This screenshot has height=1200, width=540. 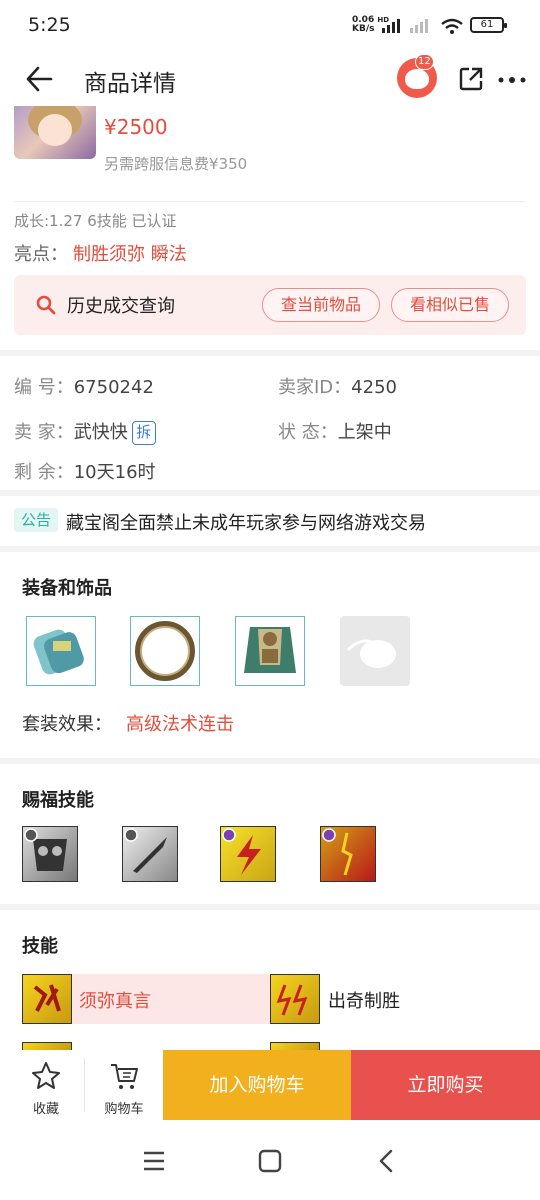 I want to click on status-label: 状 态：, so click(x=308, y=432).